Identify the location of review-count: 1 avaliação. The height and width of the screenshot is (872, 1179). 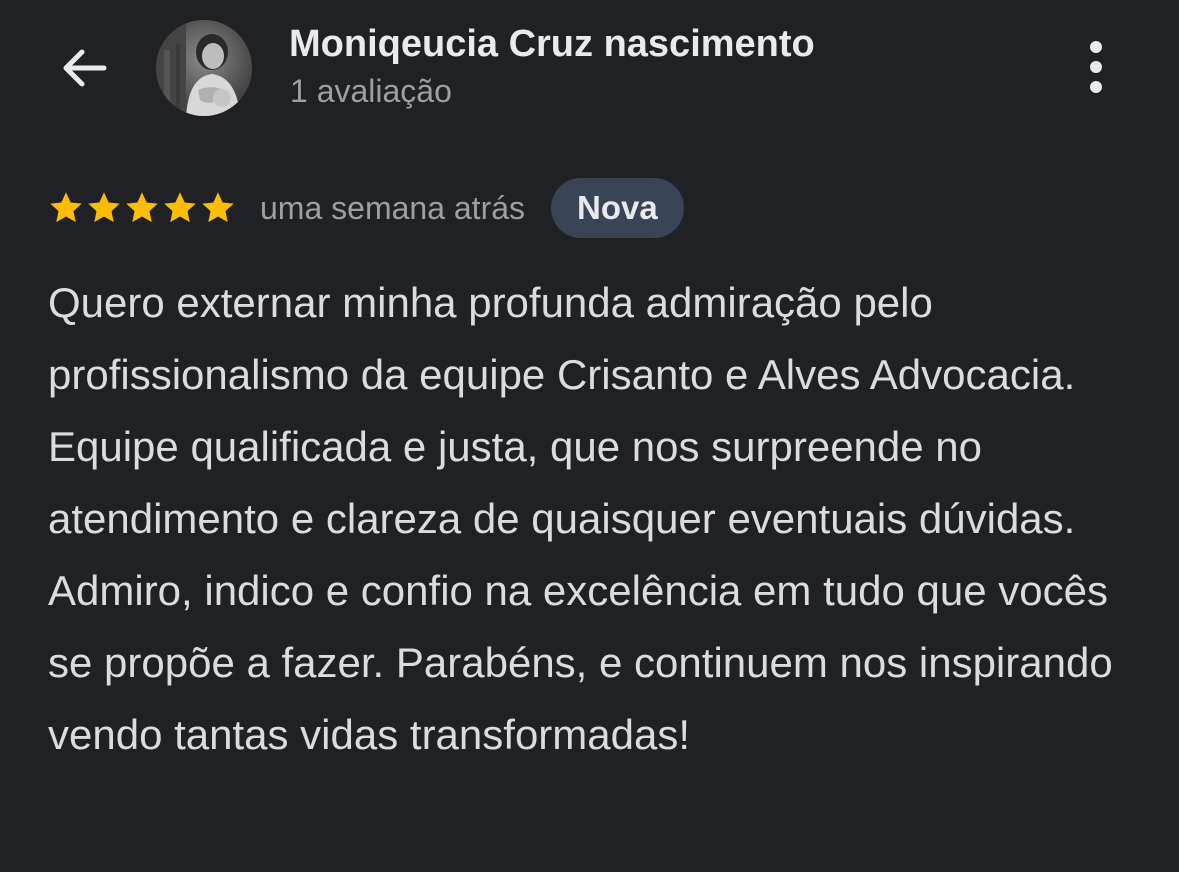
(371, 91).